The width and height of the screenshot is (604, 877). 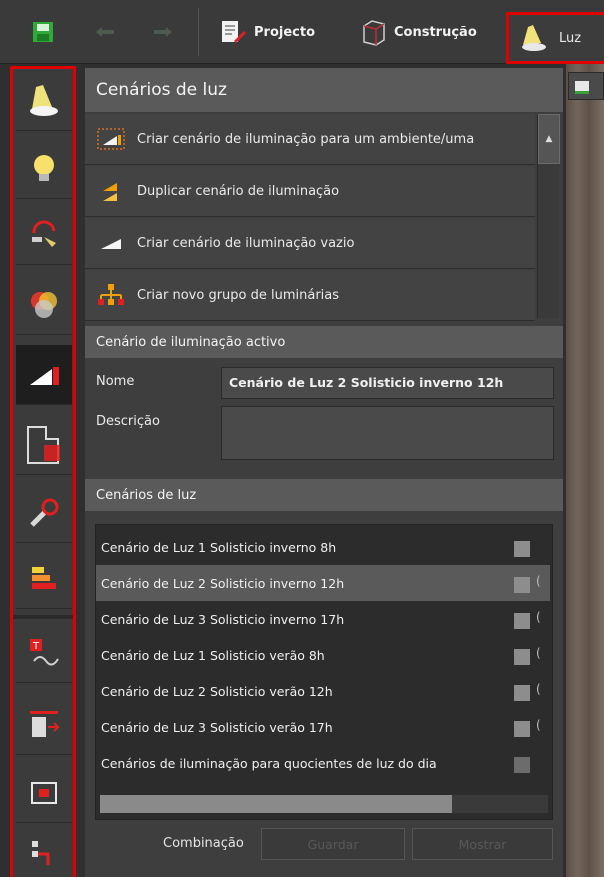 I want to click on list-item-label: Cenário de Luz 1 Solisticio verão 8h, so click(x=213, y=655).